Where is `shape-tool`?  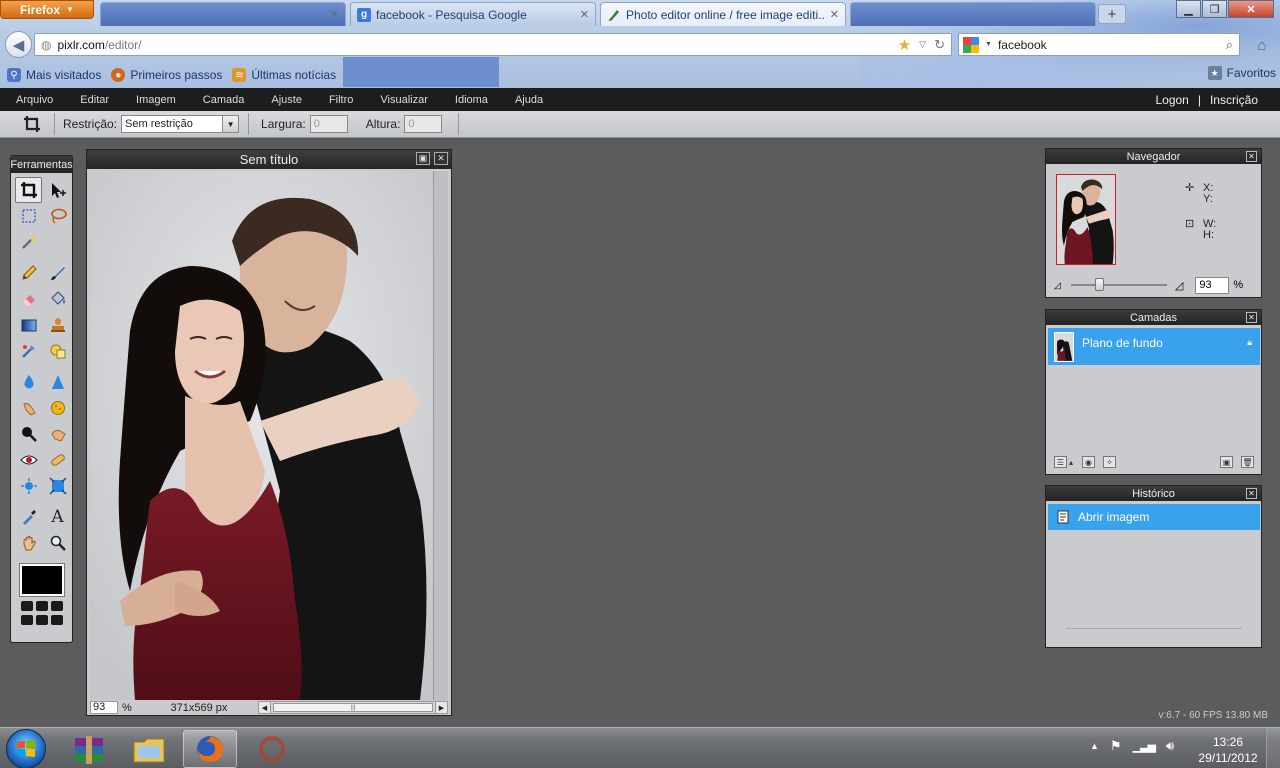
shape-tool is located at coordinates (57, 351).